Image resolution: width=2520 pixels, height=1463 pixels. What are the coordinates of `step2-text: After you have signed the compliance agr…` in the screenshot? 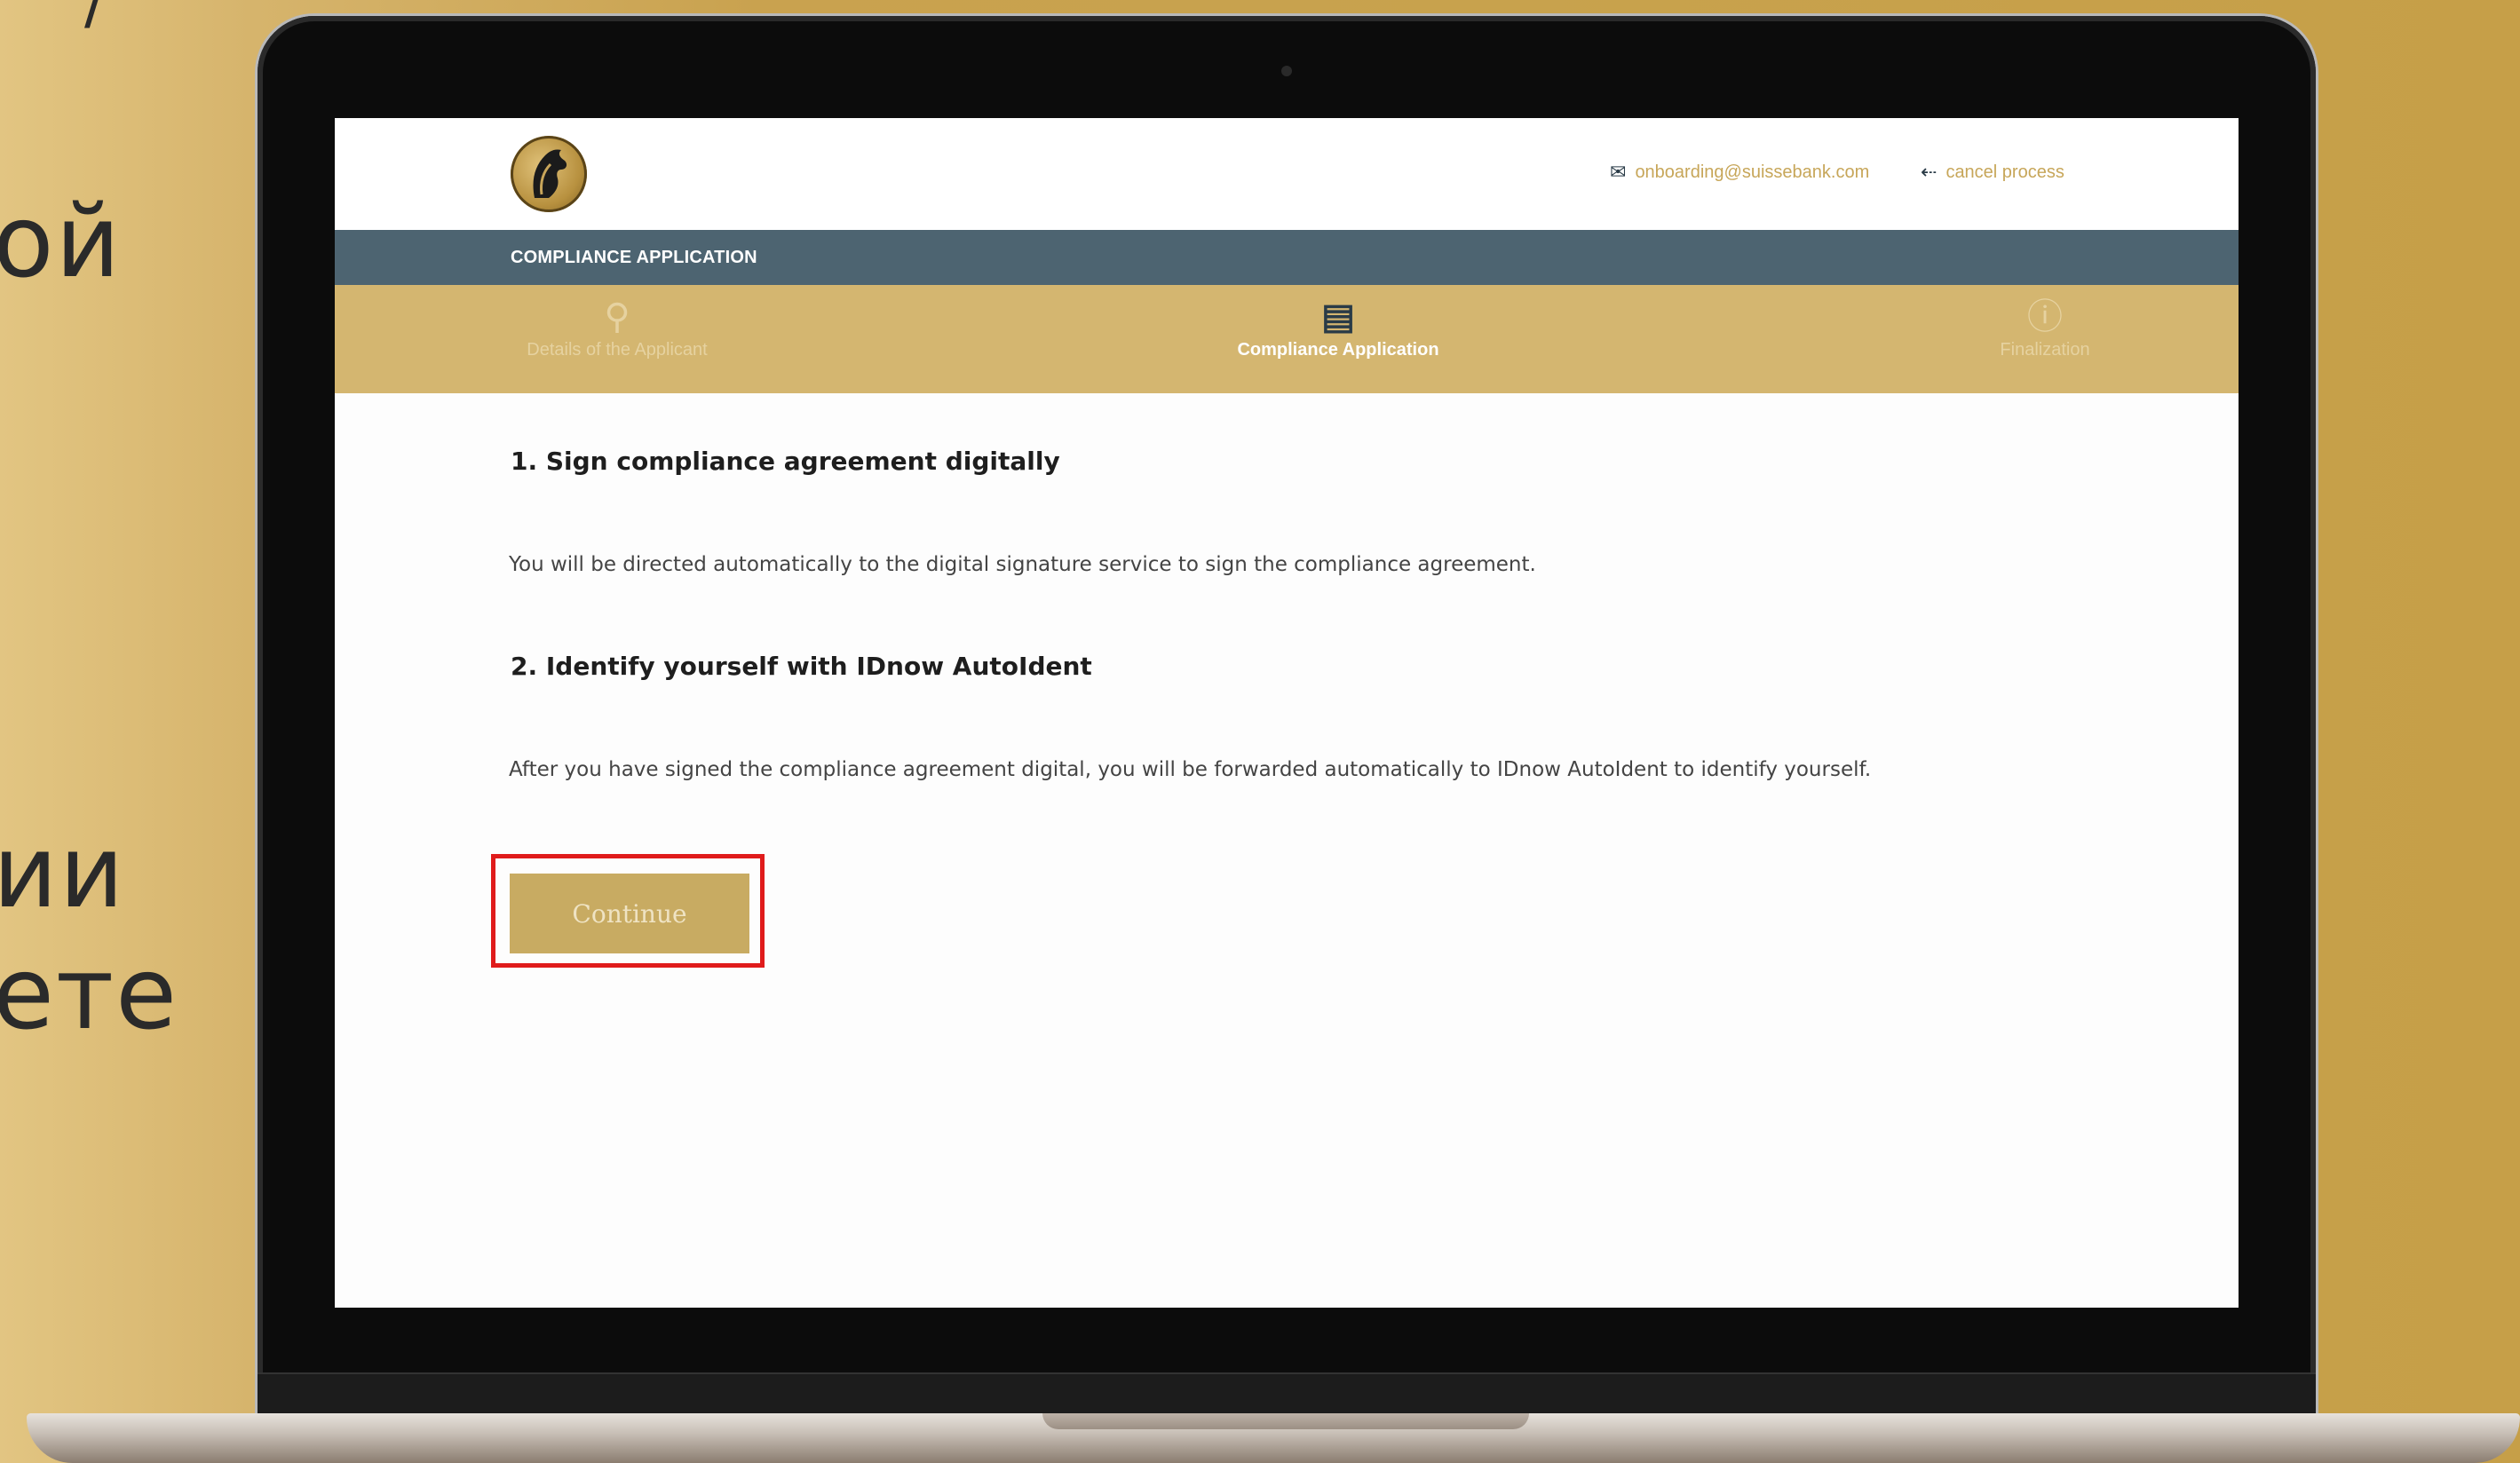 It's located at (1190, 769).